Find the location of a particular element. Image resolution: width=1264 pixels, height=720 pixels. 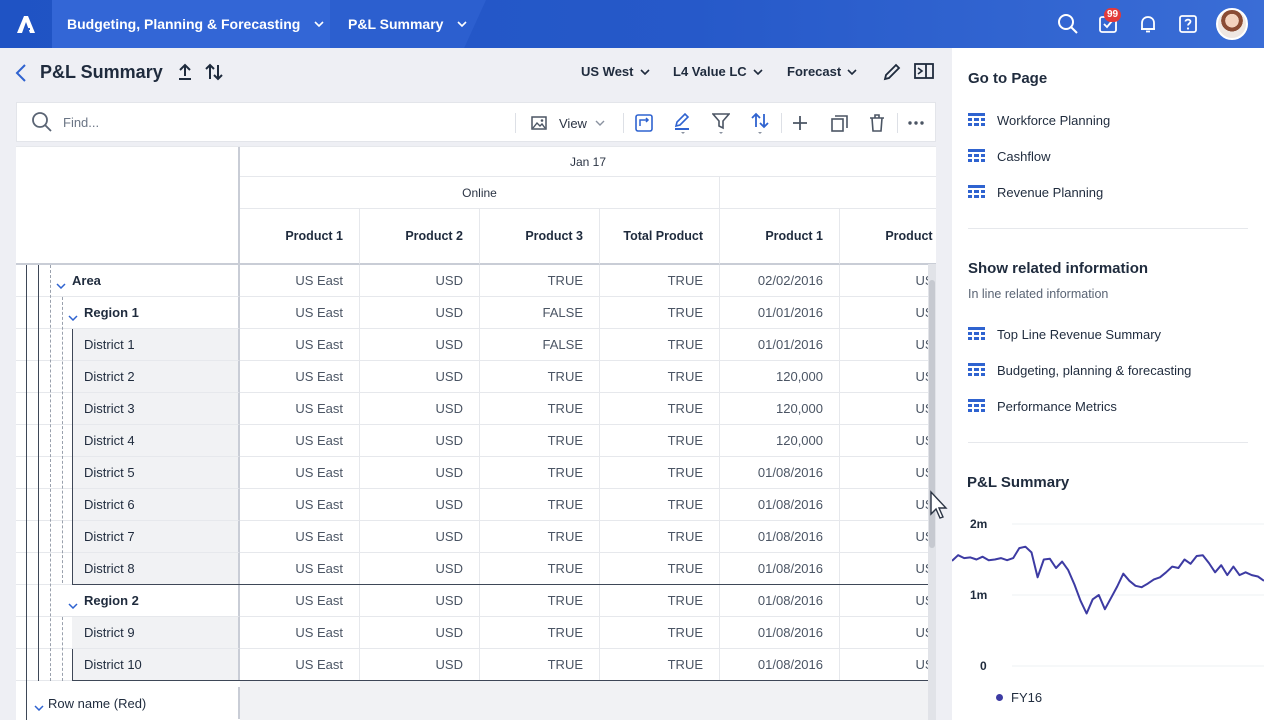

row-label-footer: Row name (Red) is located at coordinates (128, 703).